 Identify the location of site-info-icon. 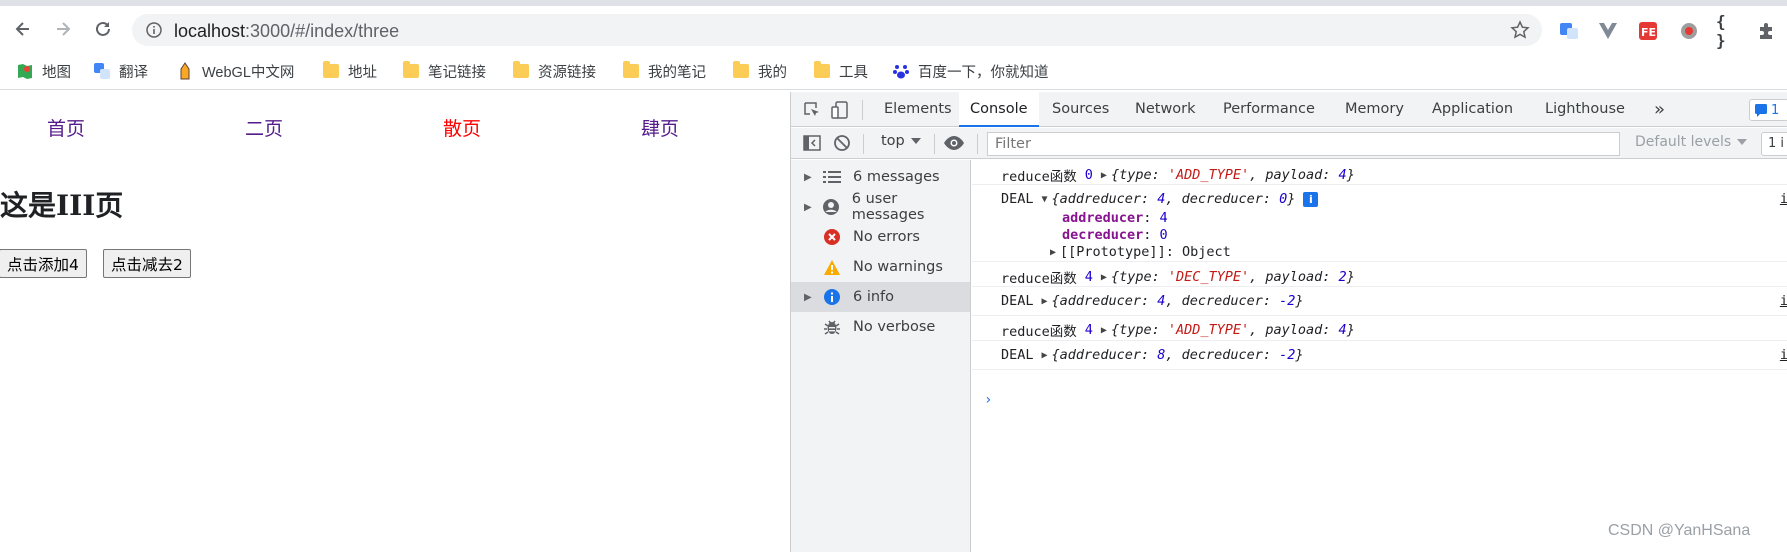
(154, 32).